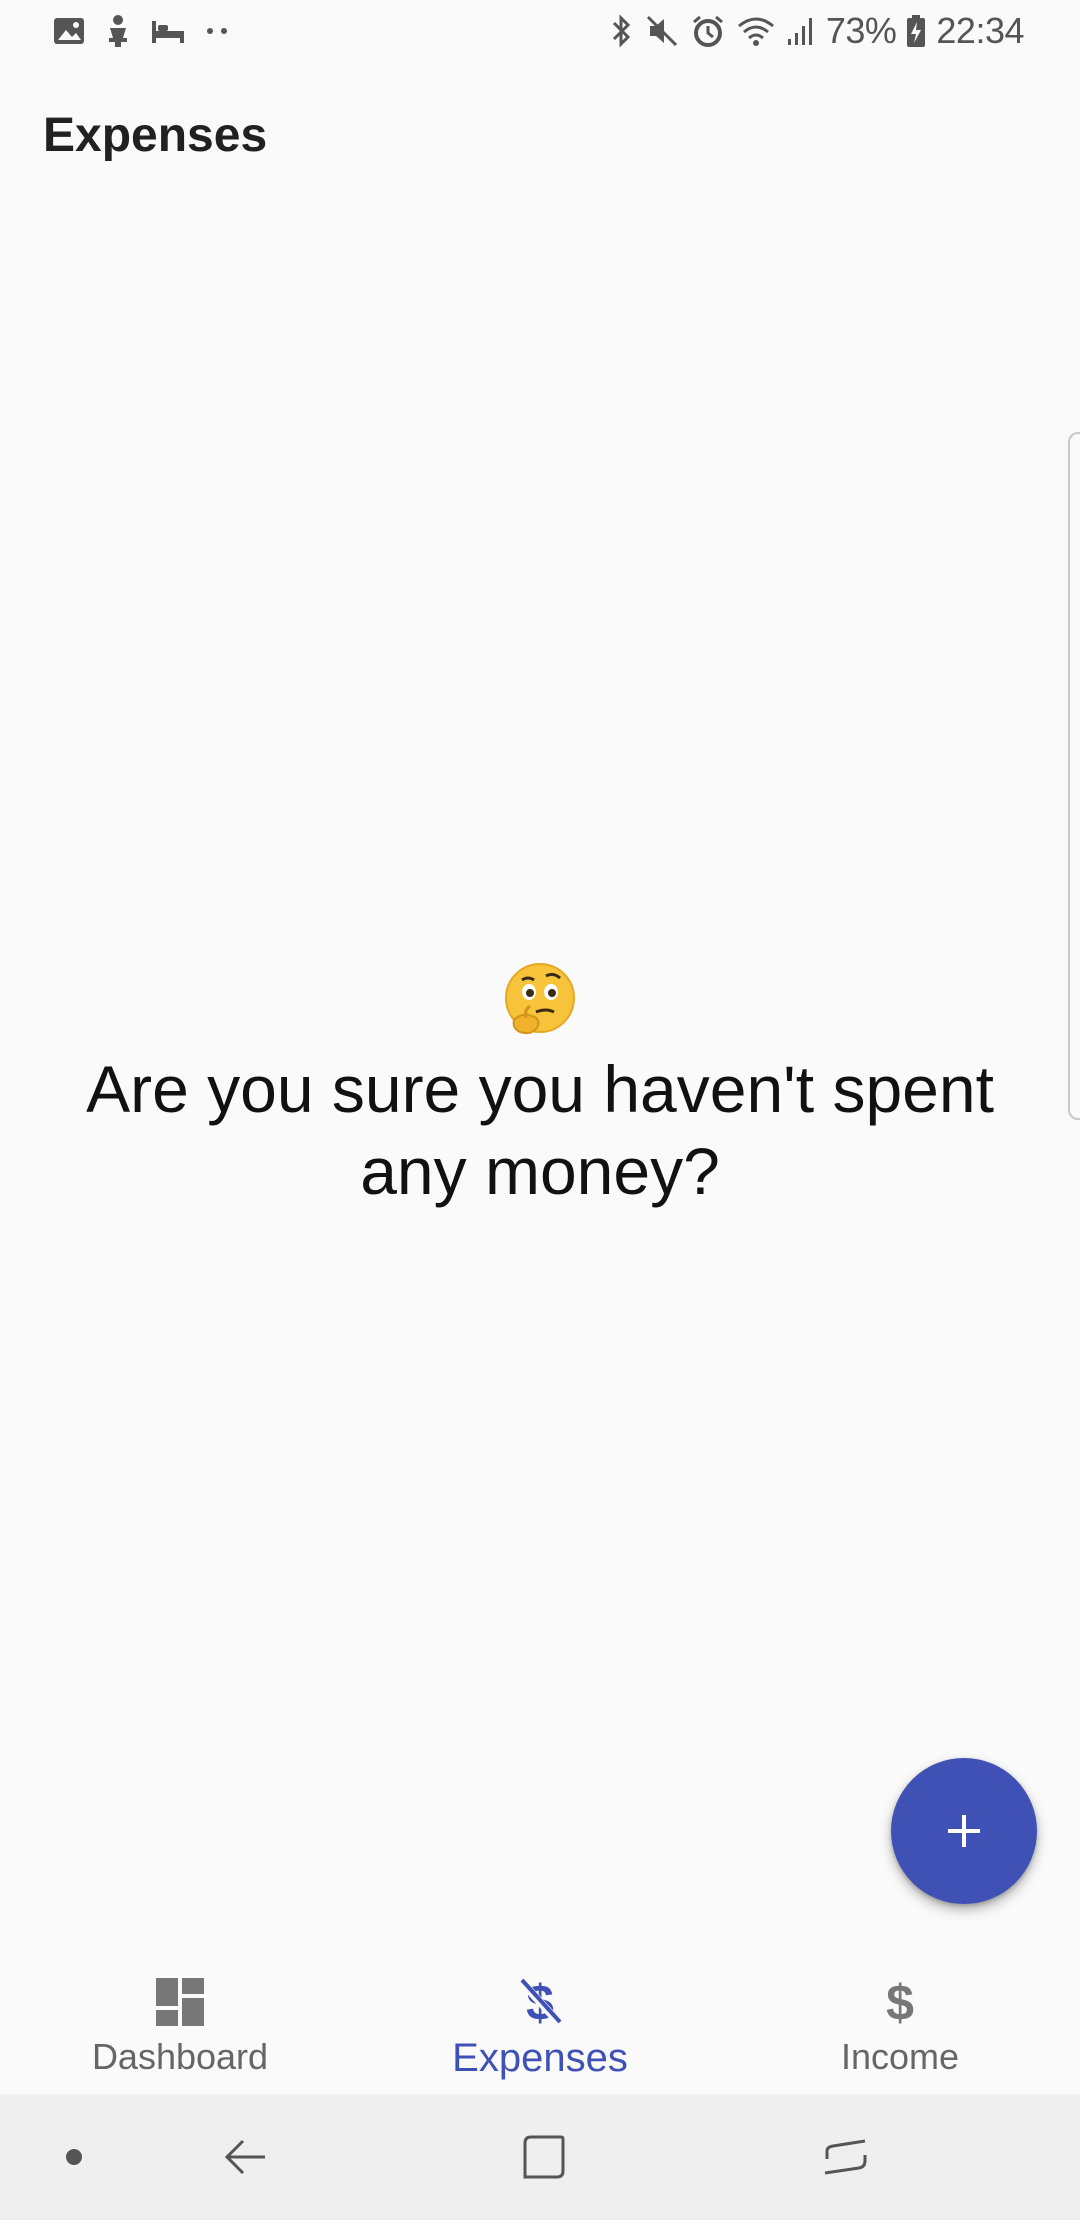 Image resolution: width=1080 pixels, height=2220 pixels. I want to click on plus-icon, so click(964, 1831).